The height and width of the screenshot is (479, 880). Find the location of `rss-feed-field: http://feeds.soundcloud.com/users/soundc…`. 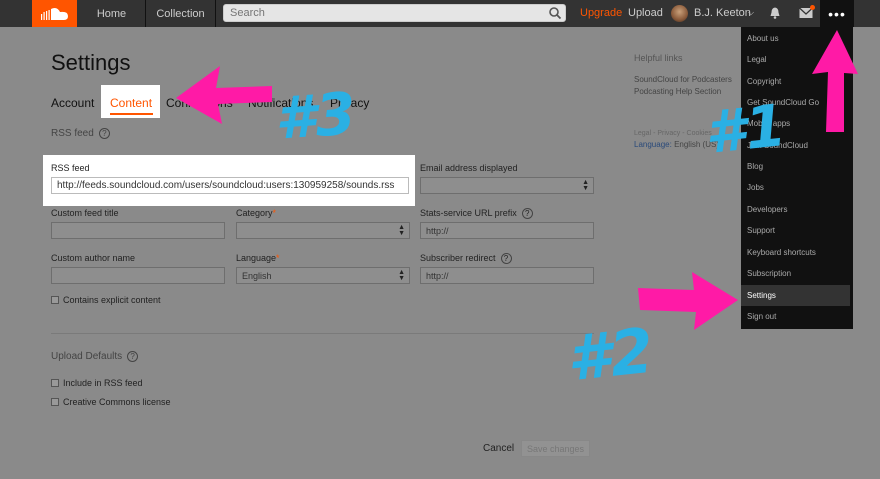

rss-feed-field: http://feeds.soundcloud.com/users/soundc… is located at coordinates (230, 185).